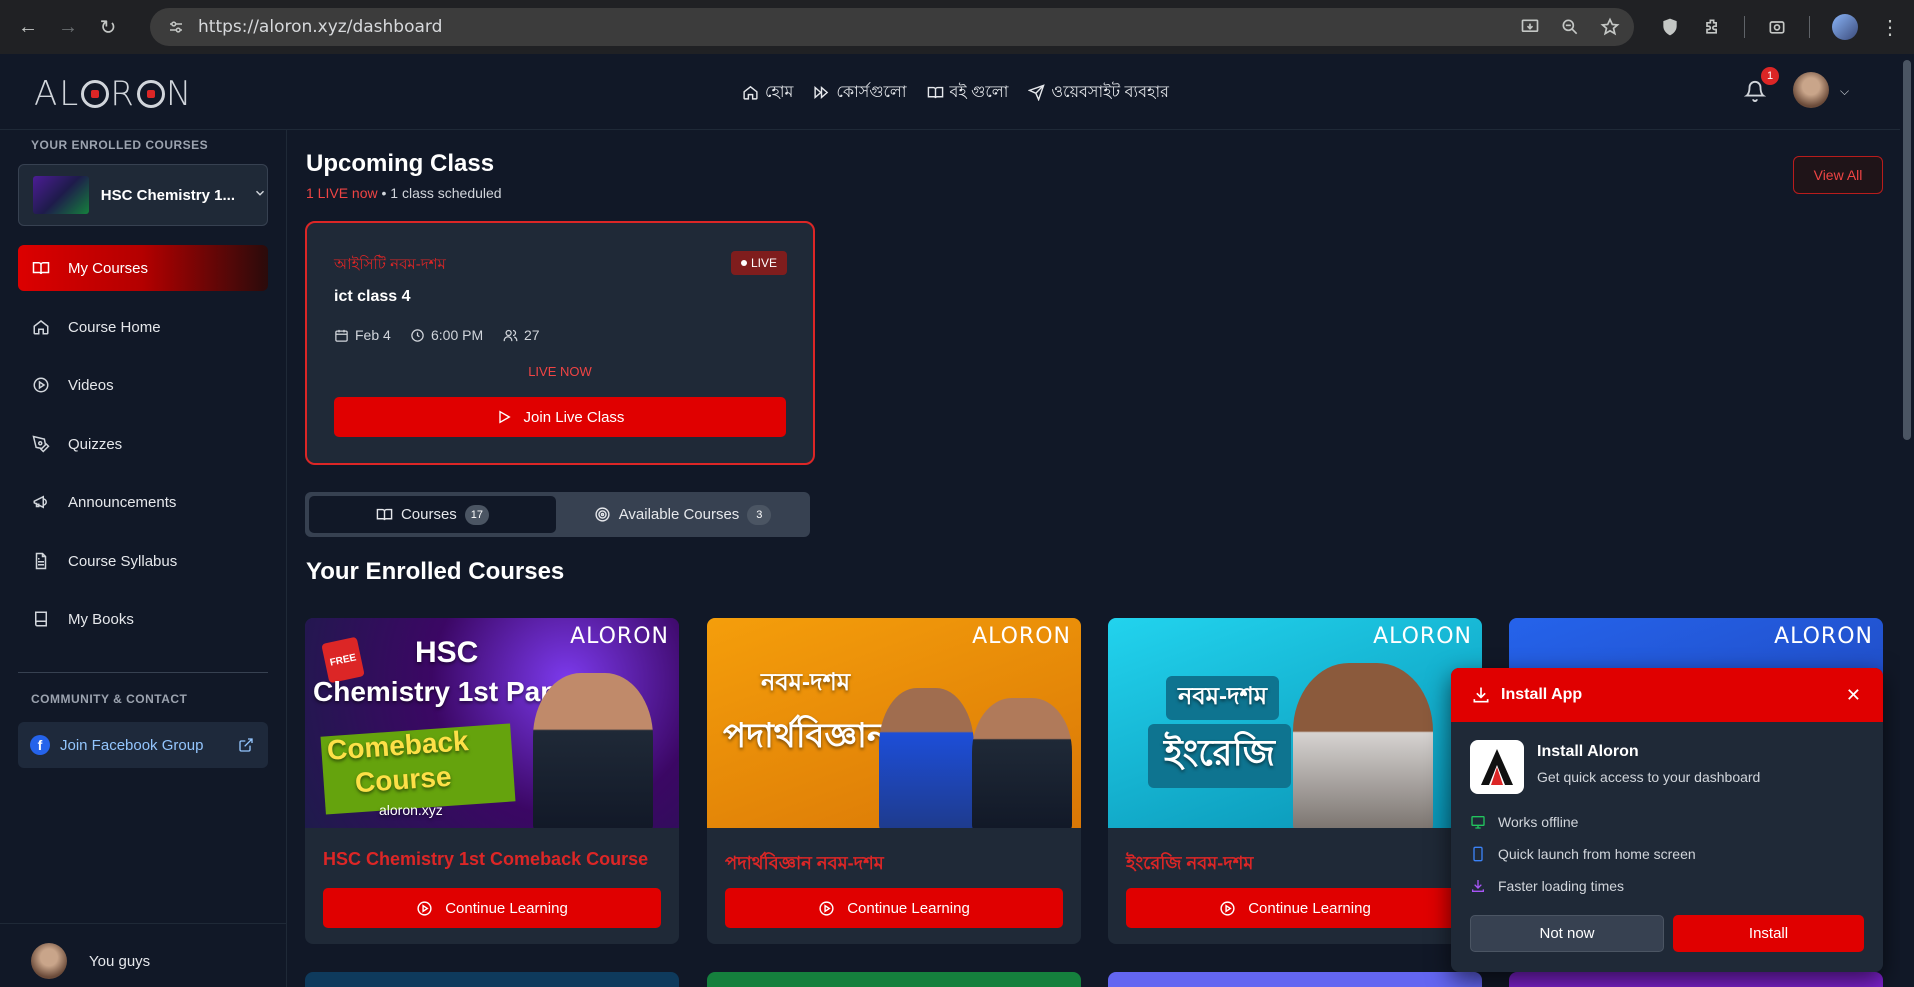 This screenshot has height=987, width=1914. I want to click on sidebar-item-announcements: Announcements, so click(143, 502).